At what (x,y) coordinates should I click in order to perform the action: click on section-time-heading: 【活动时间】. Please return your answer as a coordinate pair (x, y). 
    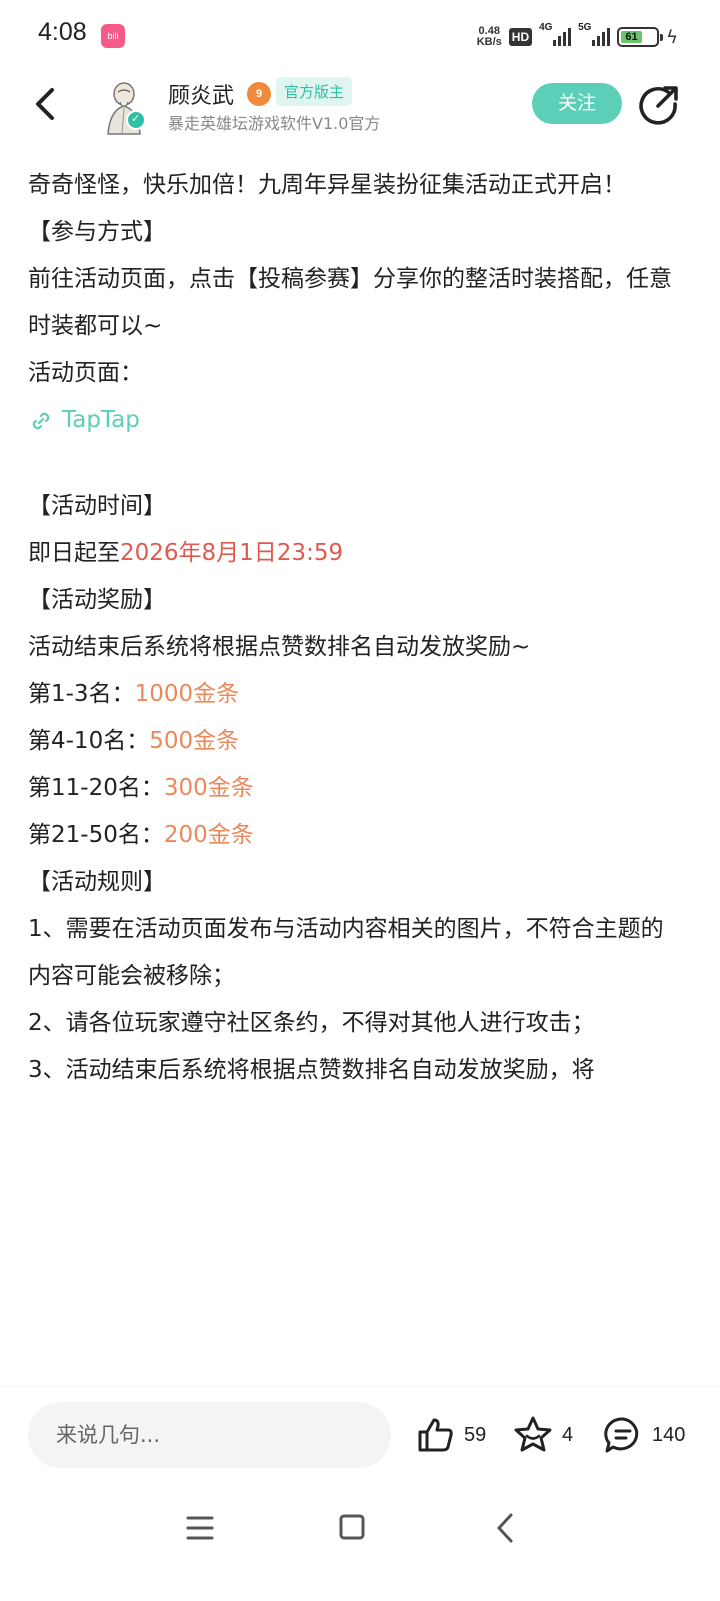
    Looking at the image, I should click on (97, 506).